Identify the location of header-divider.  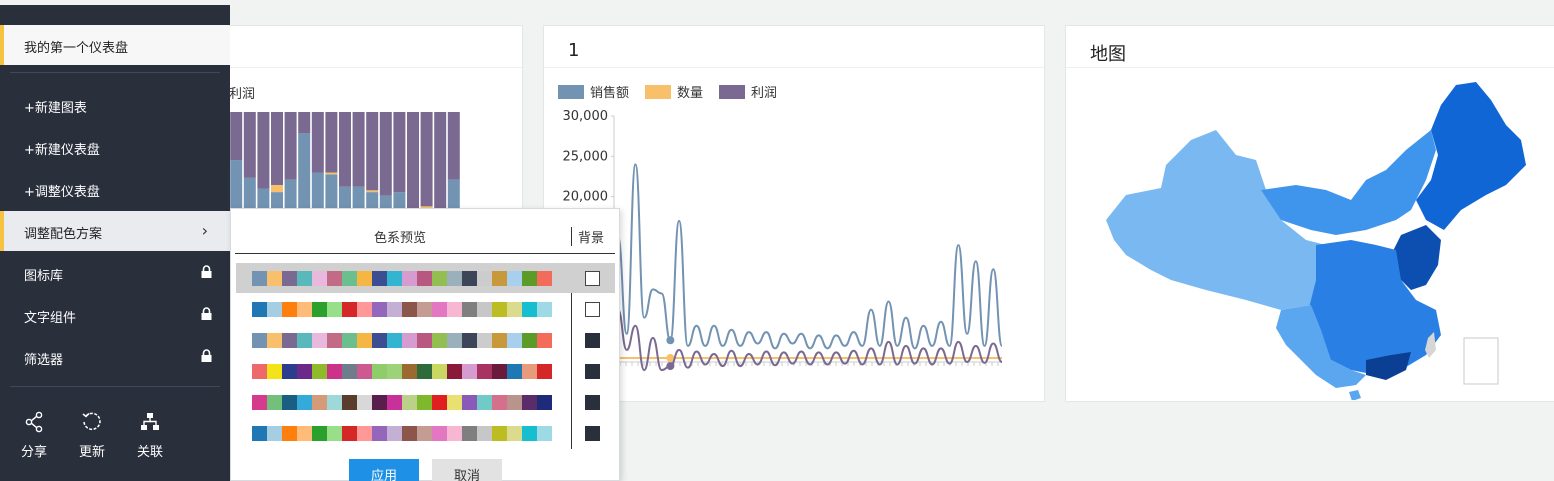
(425, 253).